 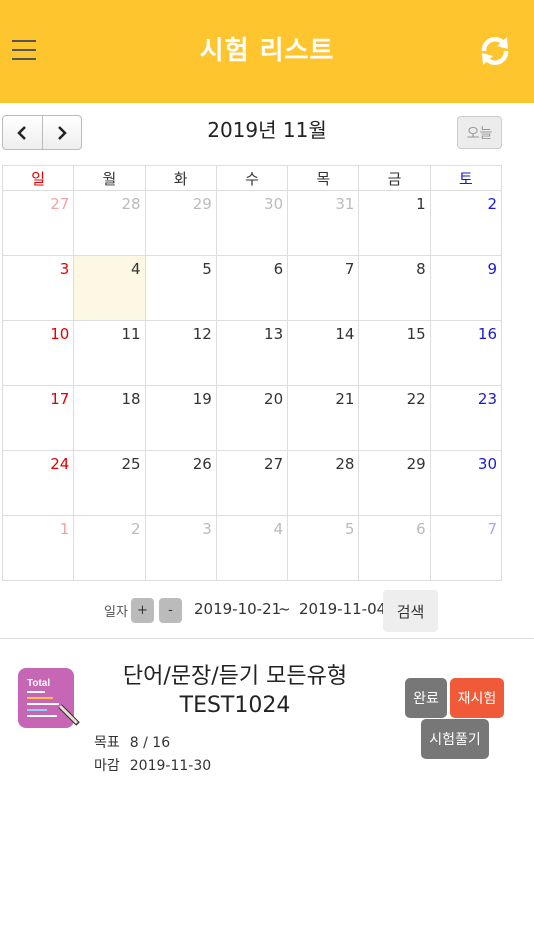 What do you see at coordinates (38, 483) in the screenshot?
I see `calendar-day-cell: 24` at bounding box center [38, 483].